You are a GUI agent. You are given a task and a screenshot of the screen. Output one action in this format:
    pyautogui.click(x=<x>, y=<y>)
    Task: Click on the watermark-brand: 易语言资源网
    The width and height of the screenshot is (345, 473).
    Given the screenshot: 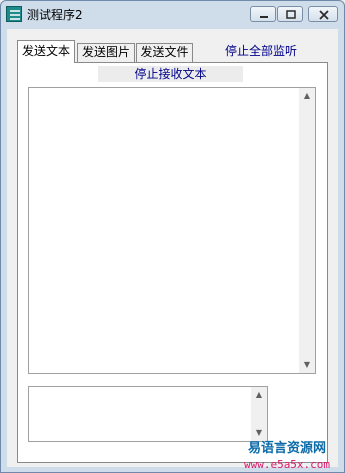 What is the action you would take?
    pyautogui.click(x=286, y=448)
    